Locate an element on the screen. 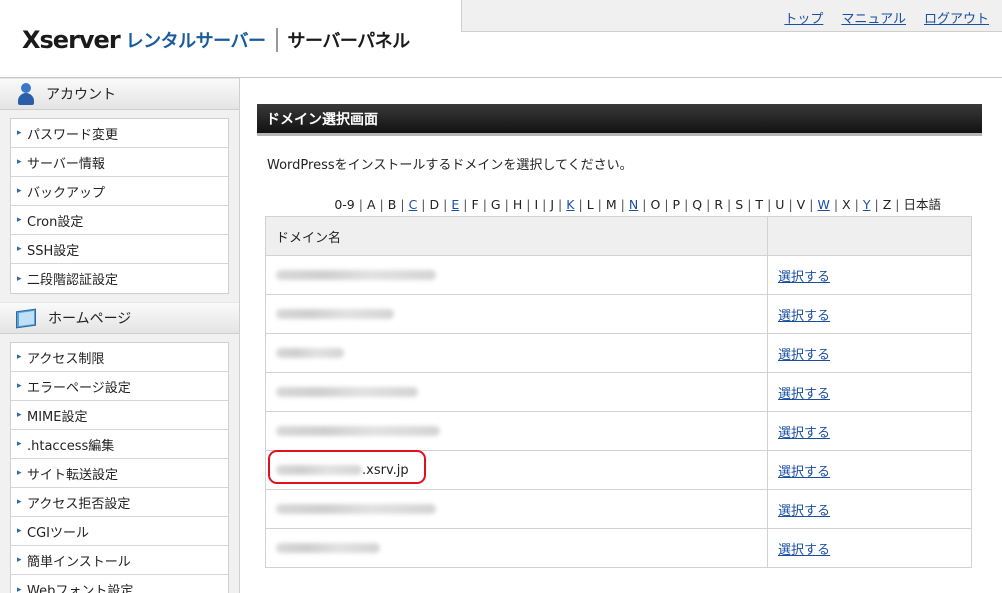  alpha-index-y: Y is located at coordinates (867, 204).